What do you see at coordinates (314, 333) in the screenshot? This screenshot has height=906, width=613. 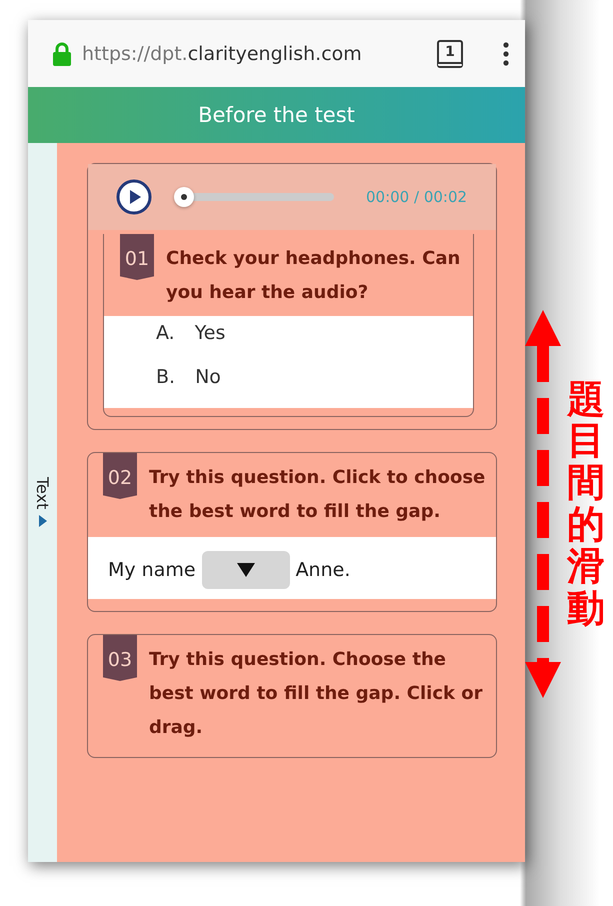 I see `answer-option: A. Yes` at bounding box center [314, 333].